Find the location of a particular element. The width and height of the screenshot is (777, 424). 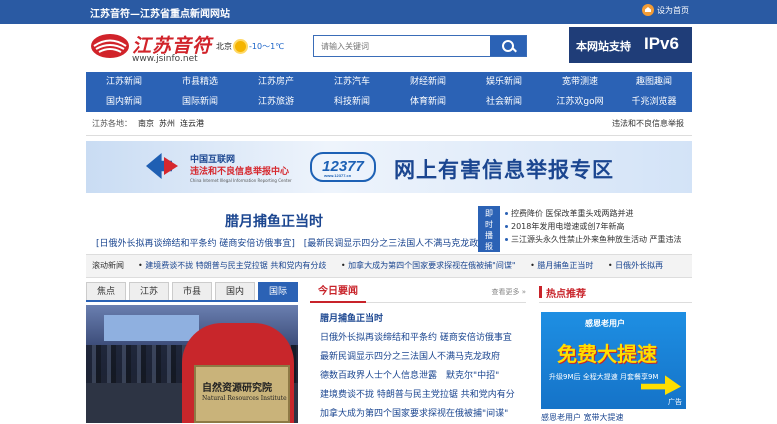

list-item: 2018年发用电增速或创7年新高 is located at coordinates (600, 226).